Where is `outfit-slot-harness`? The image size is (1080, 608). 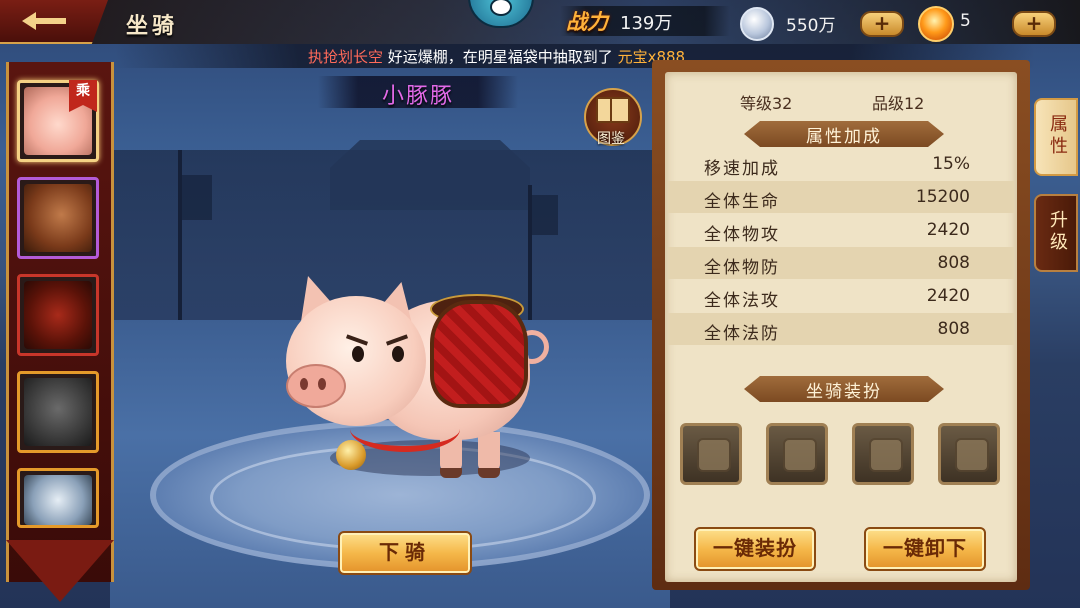 outfit-slot-harness is located at coordinates (969, 454).